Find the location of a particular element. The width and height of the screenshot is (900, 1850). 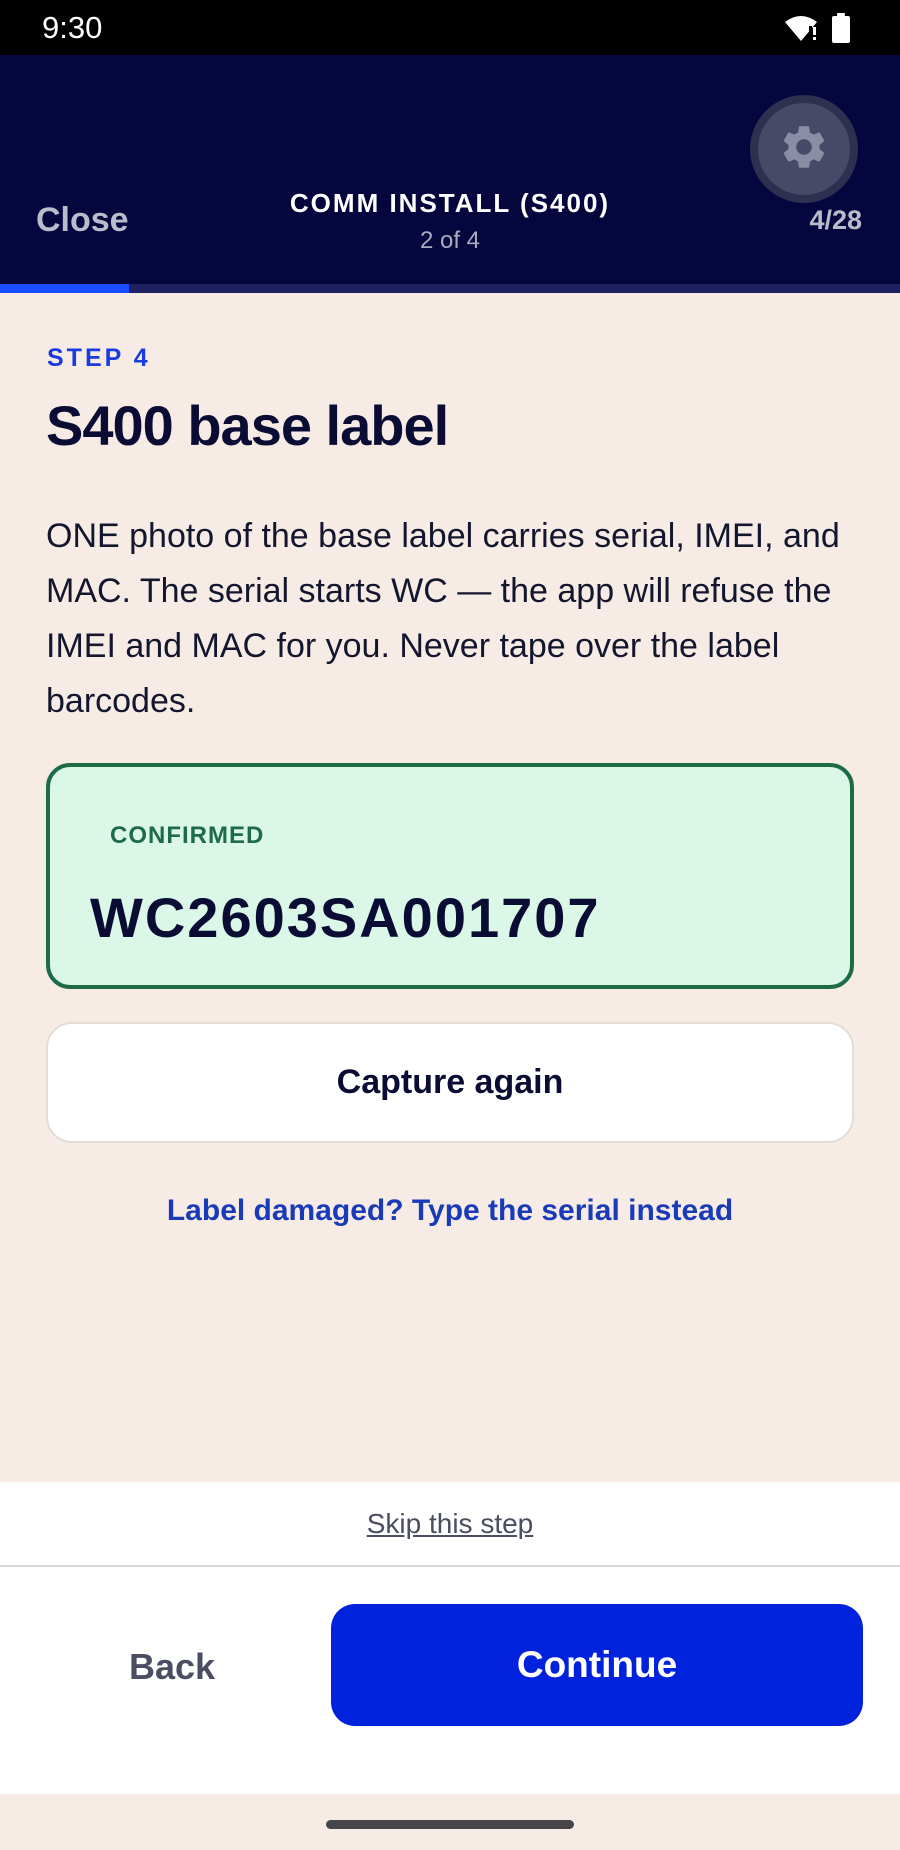

home-indicator is located at coordinates (450, 1824).